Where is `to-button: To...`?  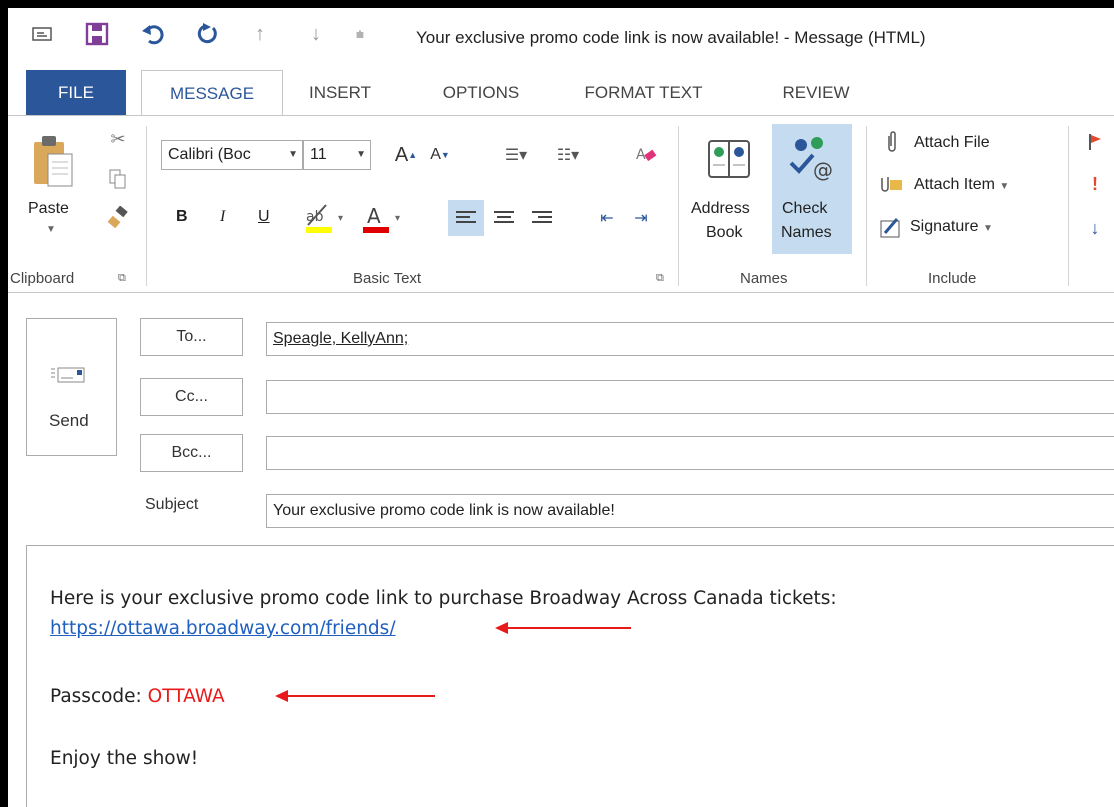
to-button: To... is located at coordinates (191, 337).